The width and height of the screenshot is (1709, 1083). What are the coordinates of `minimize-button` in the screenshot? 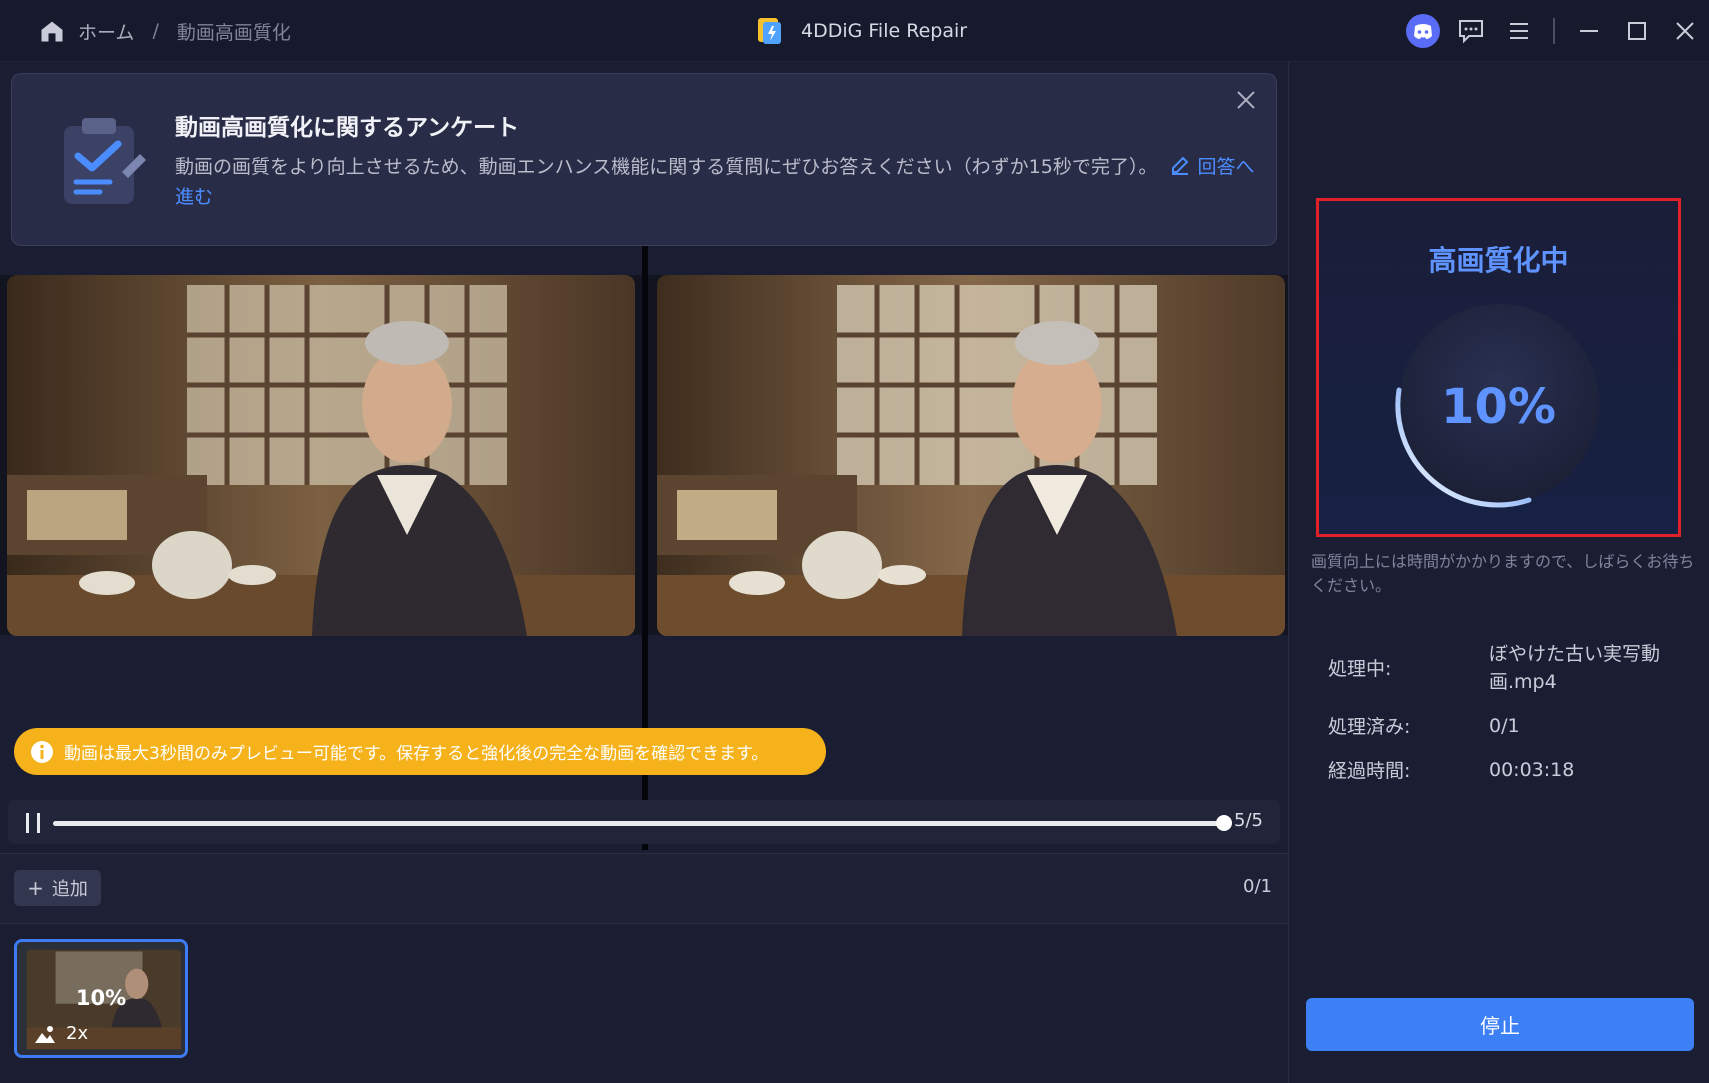 It's located at (1589, 31).